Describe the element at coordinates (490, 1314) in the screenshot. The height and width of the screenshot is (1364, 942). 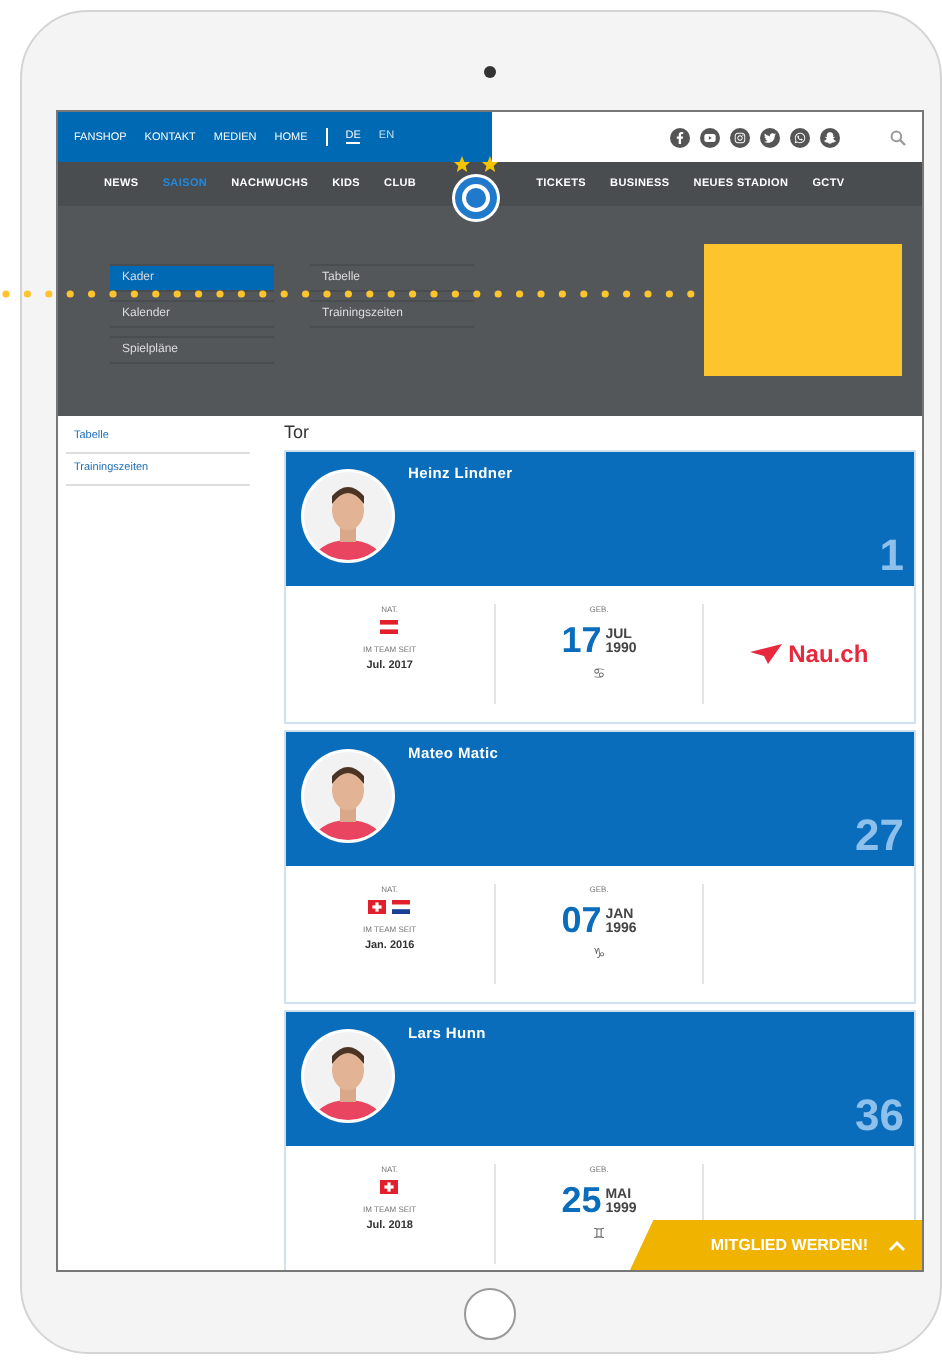
I see `home-button` at that location.